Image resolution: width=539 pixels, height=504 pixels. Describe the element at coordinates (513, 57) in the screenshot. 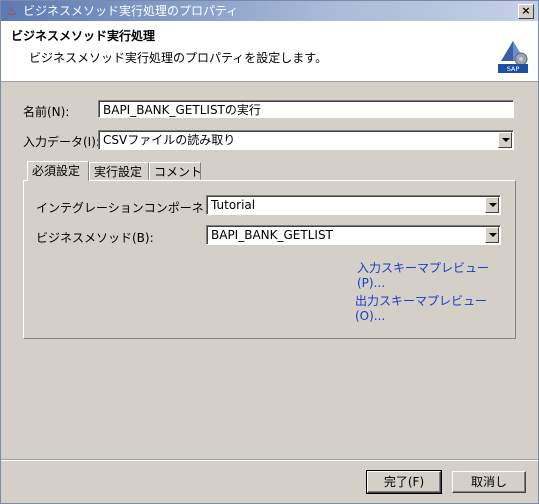

I see `sap-logo-icon: SAP` at that location.